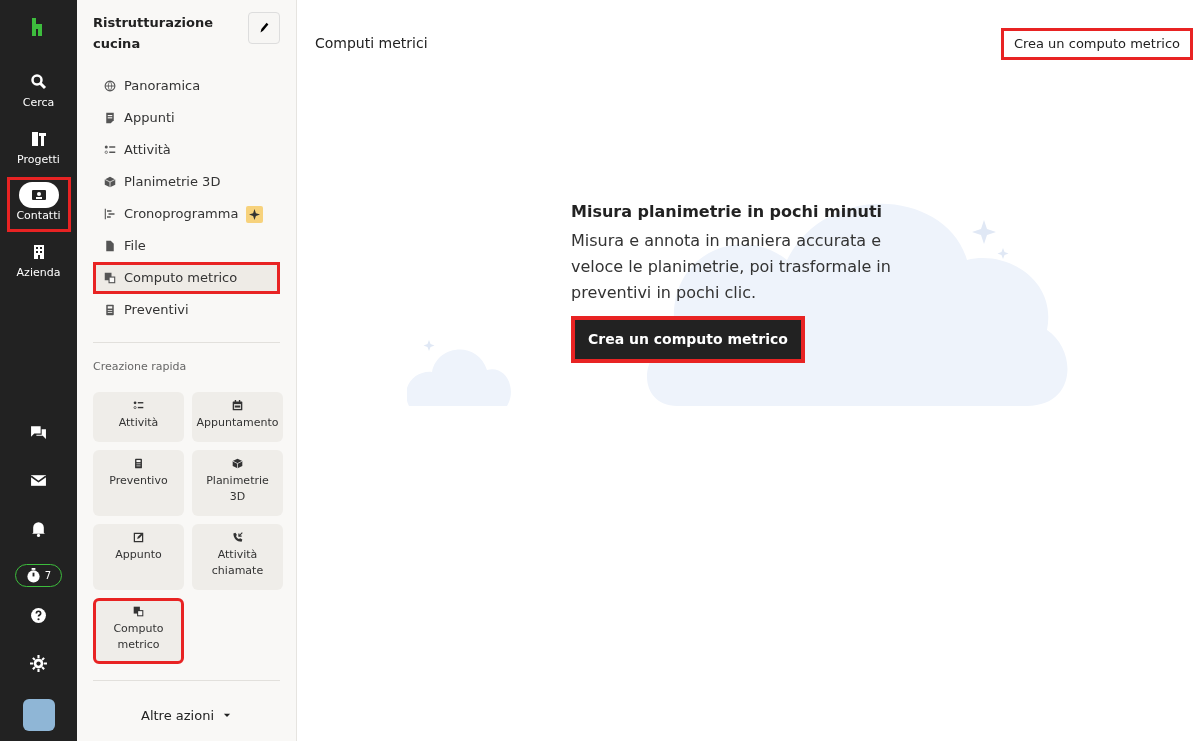  What do you see at coordinates (138, 482) in the screenshot?
I see `quick-create-tile: Preventivo` at bounding box center [138, 482].